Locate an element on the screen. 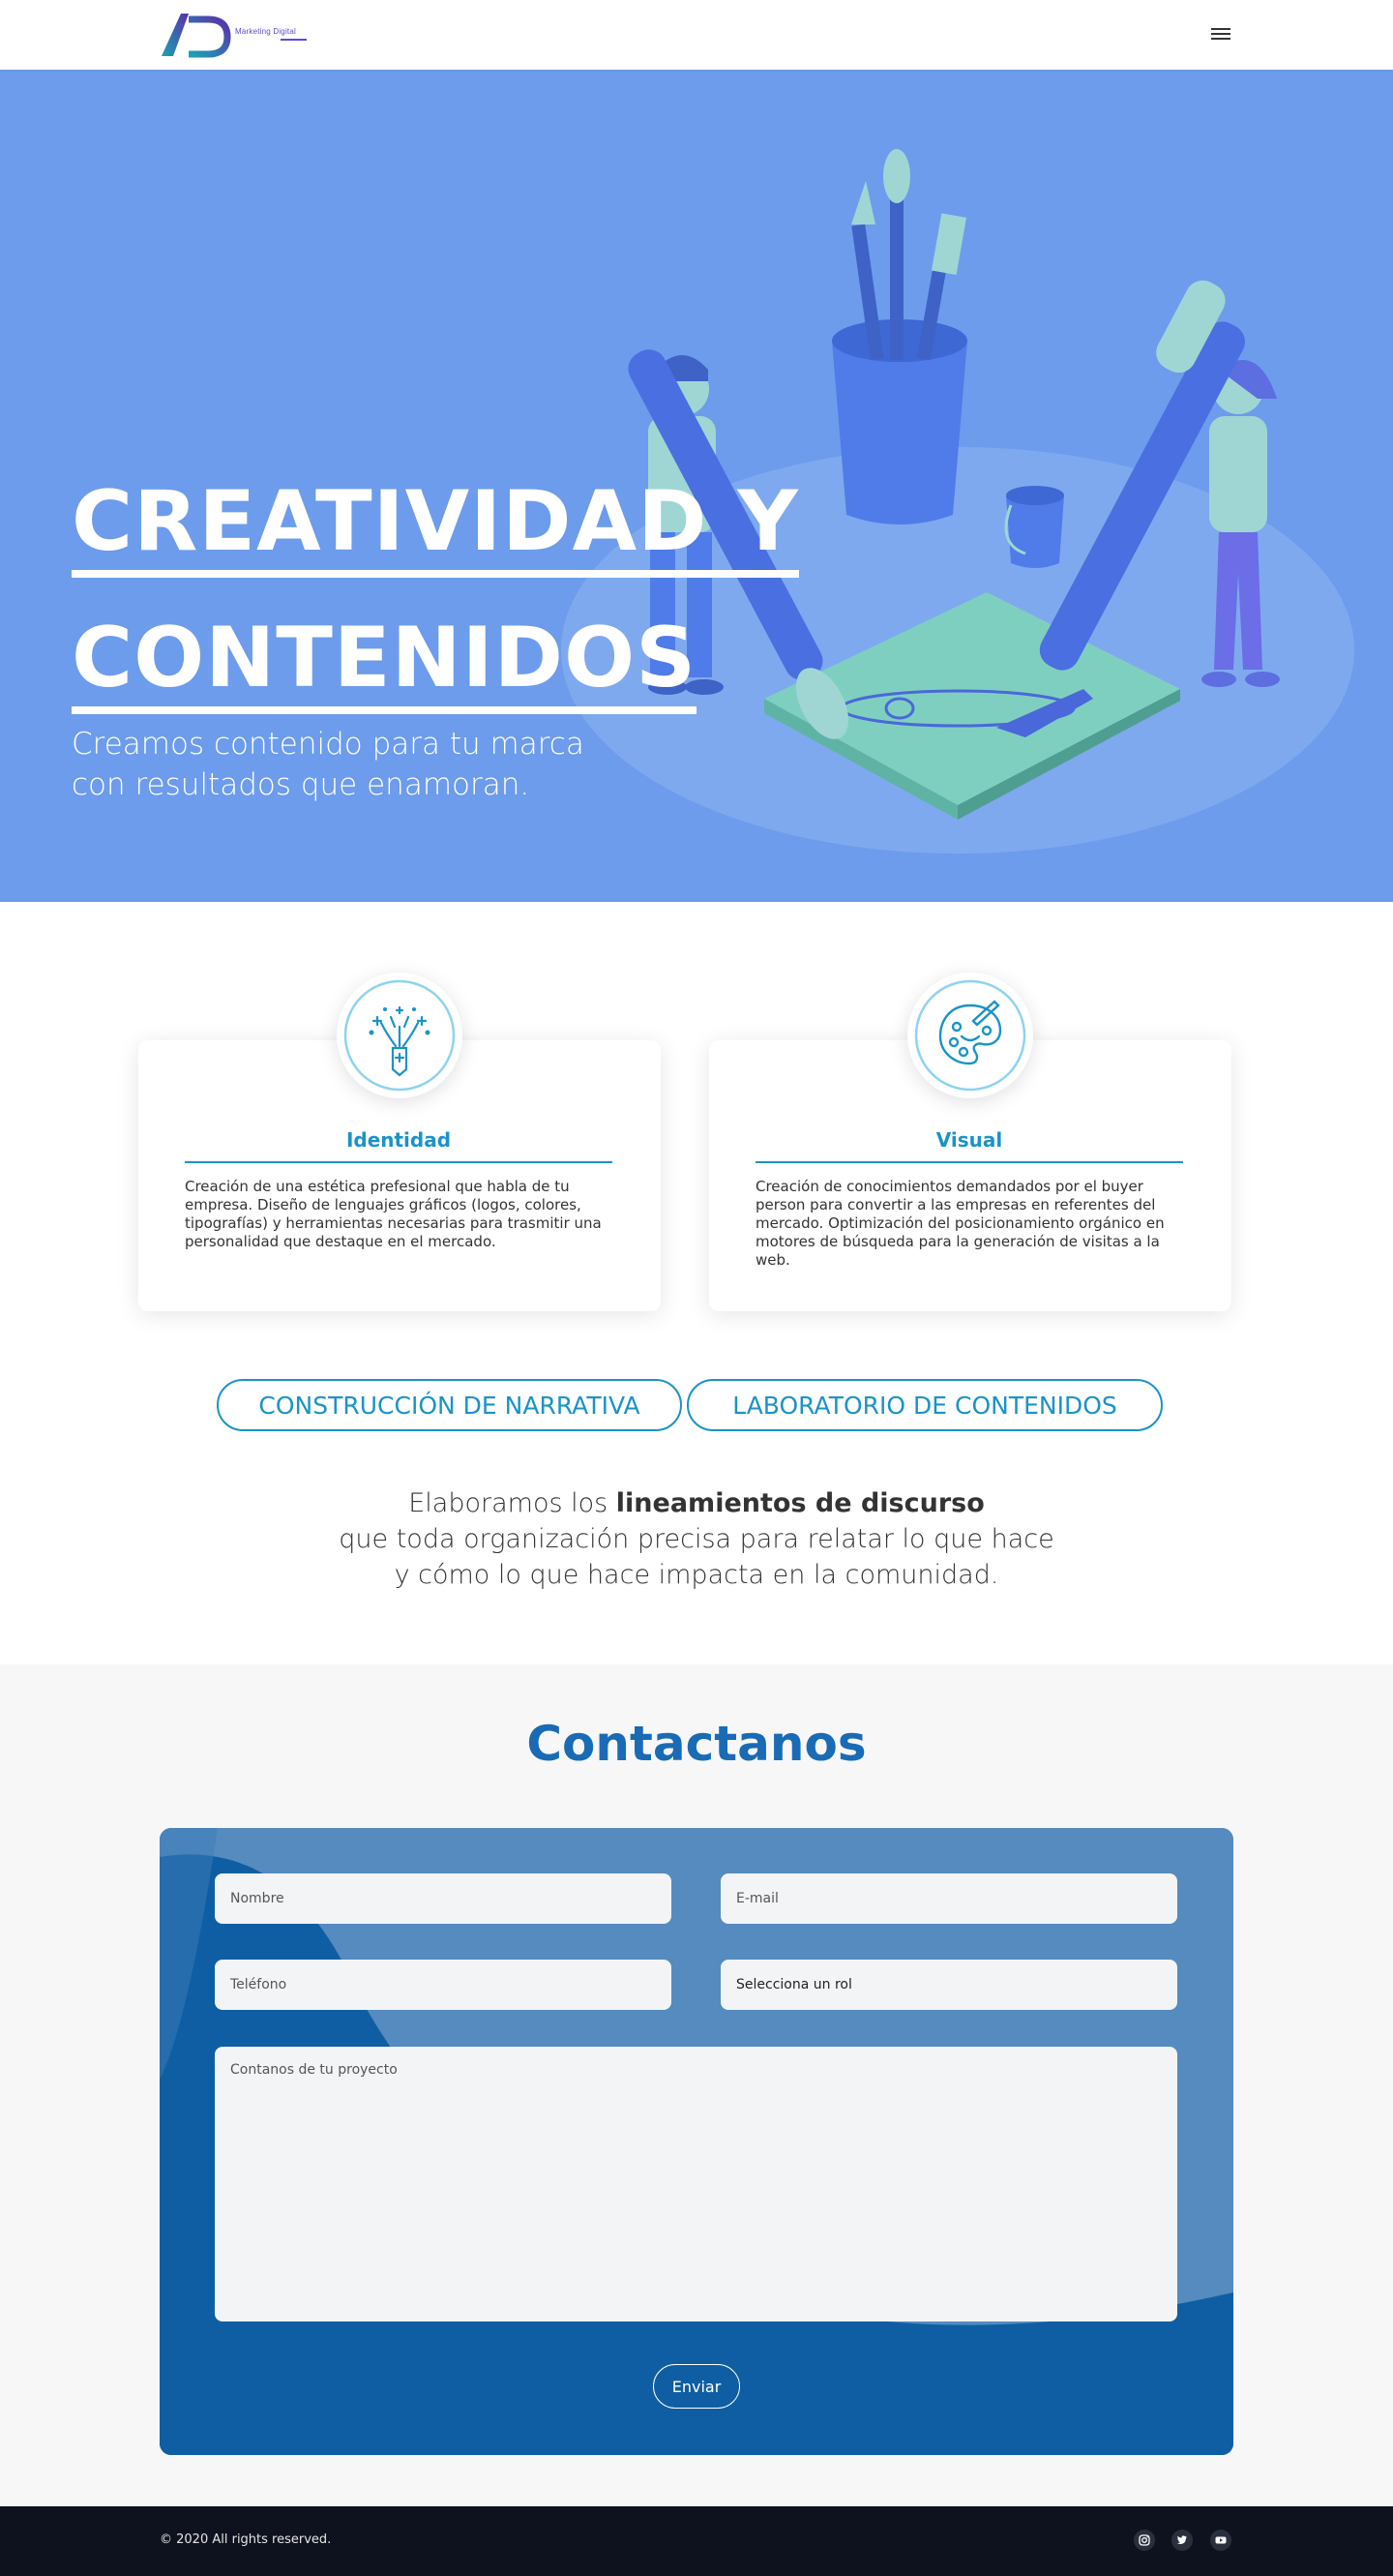  logo-underline is located at coordinates (294, 40).